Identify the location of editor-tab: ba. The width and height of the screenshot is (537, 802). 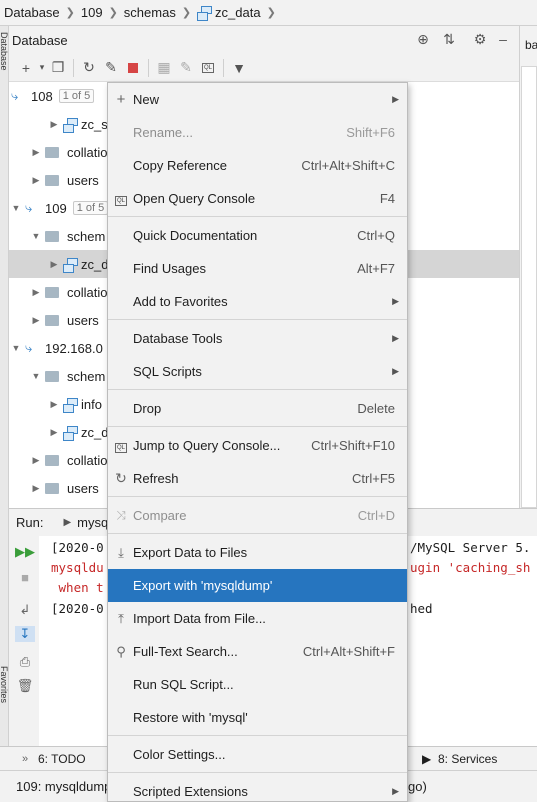
(531, 45).